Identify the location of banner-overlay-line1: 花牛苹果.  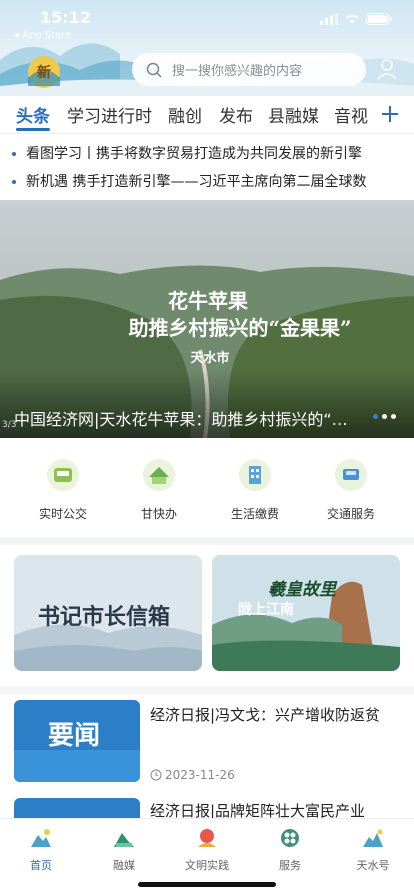
(208, 301).